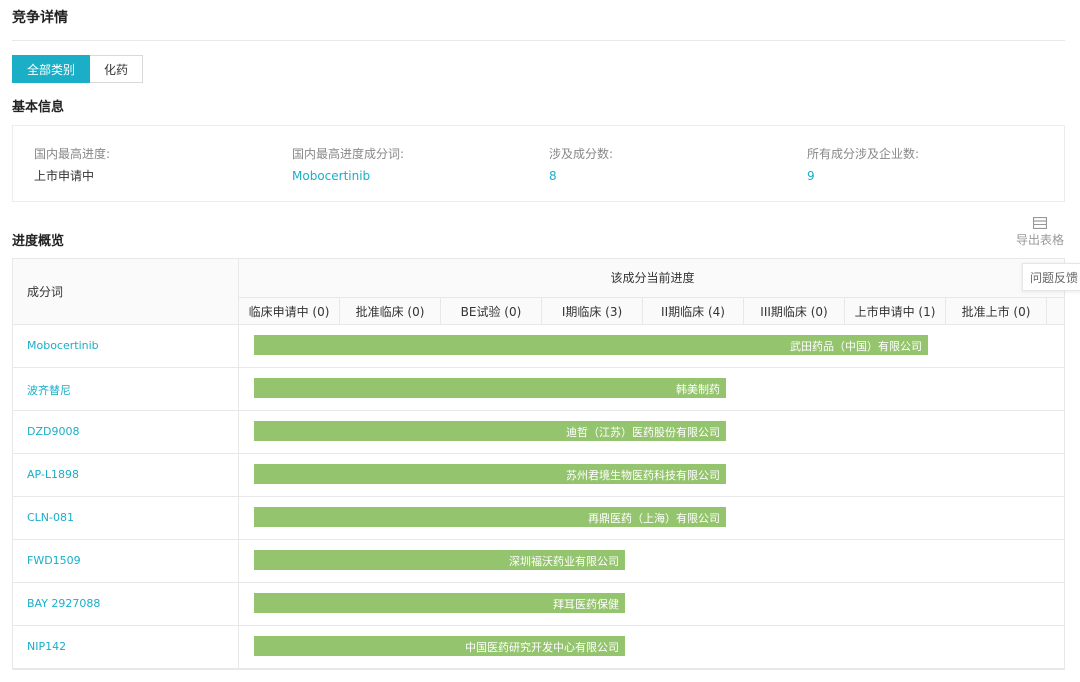 This screenshot has height=682, width=1080. Describe the element at coordinates (586, 604) in the screenshot. I see `company-label: 拜耳医药保健` at that location.